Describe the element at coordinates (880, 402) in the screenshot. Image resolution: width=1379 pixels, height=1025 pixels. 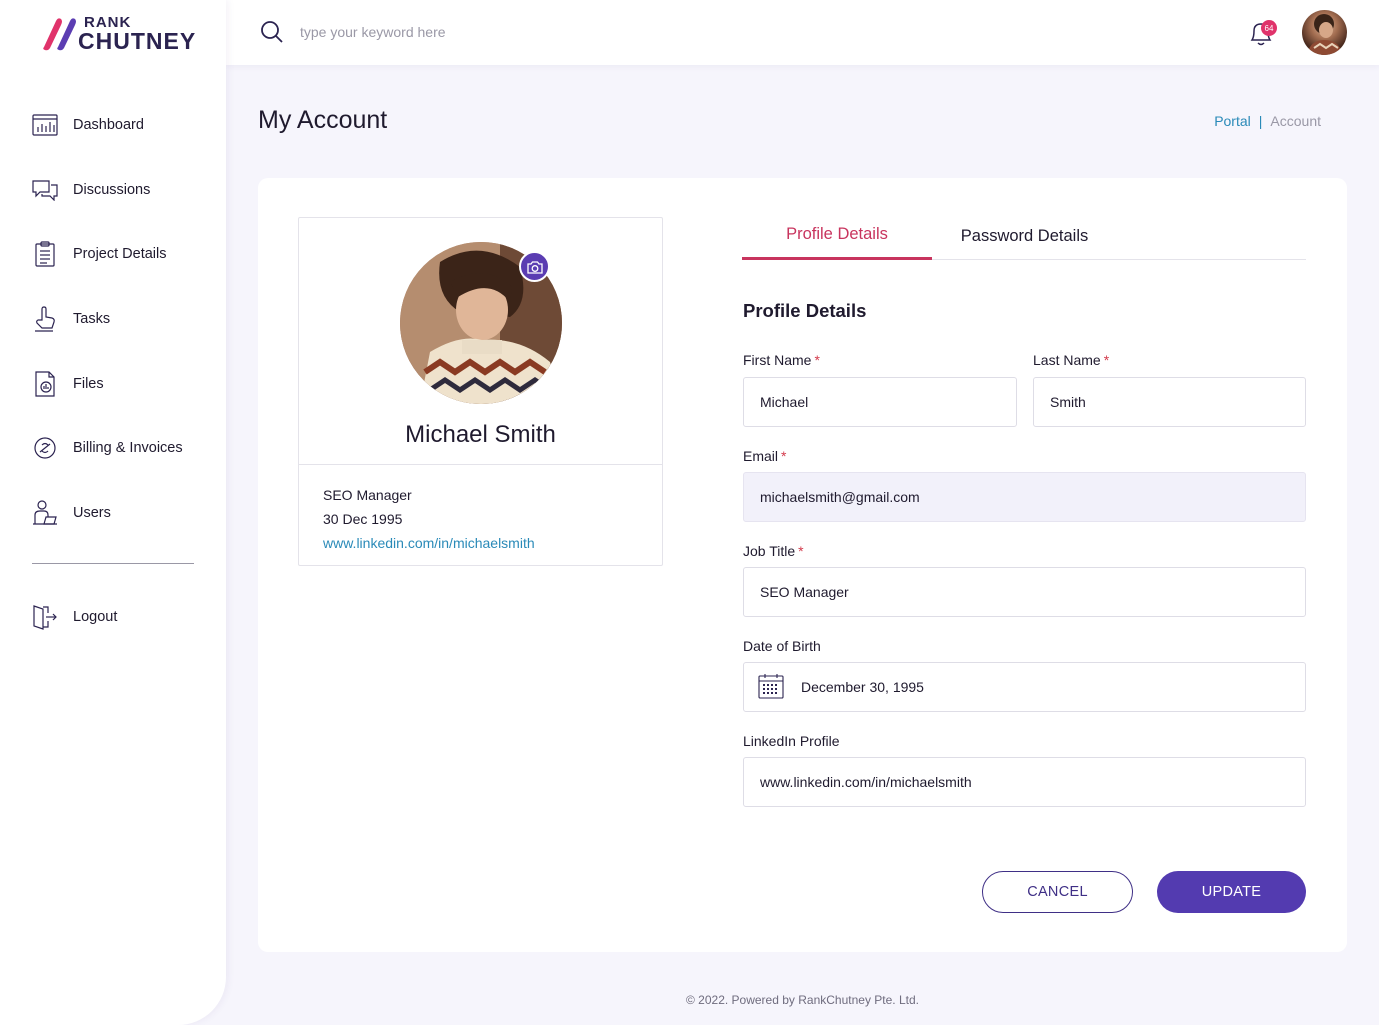
I see `first-name-field: Michael` at that location.